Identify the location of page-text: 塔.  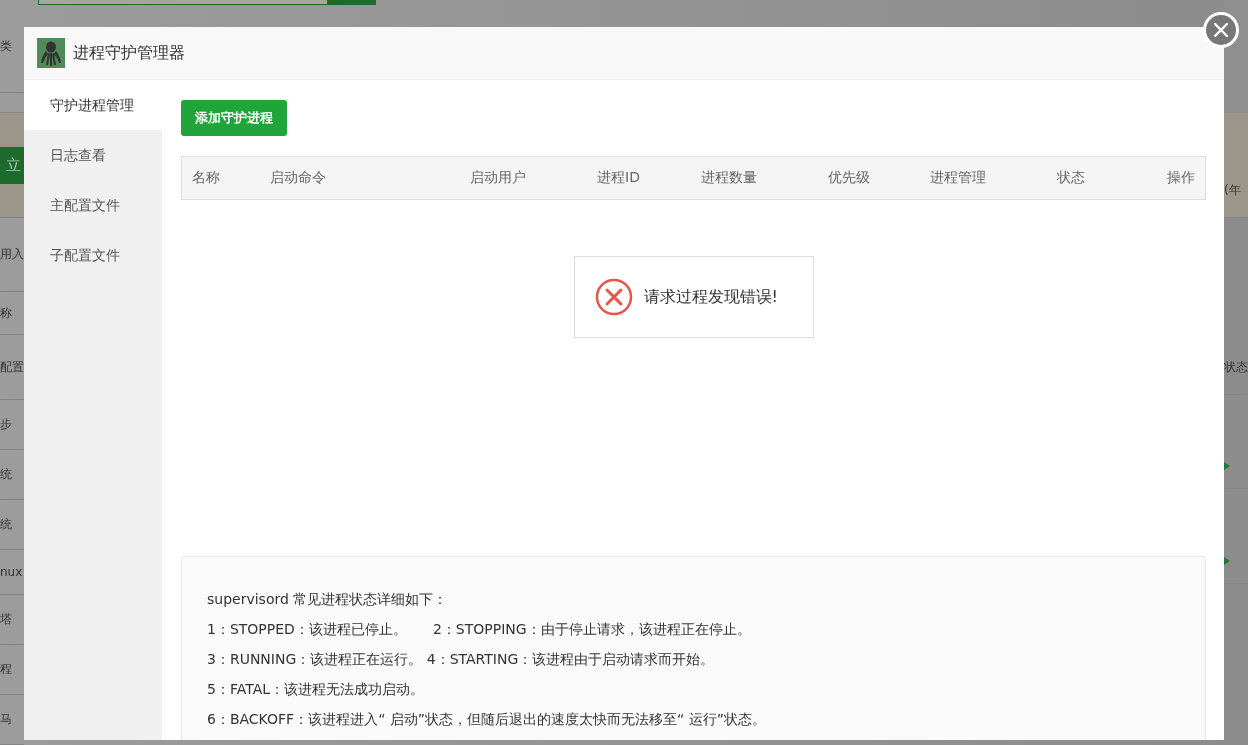
(6, 619).